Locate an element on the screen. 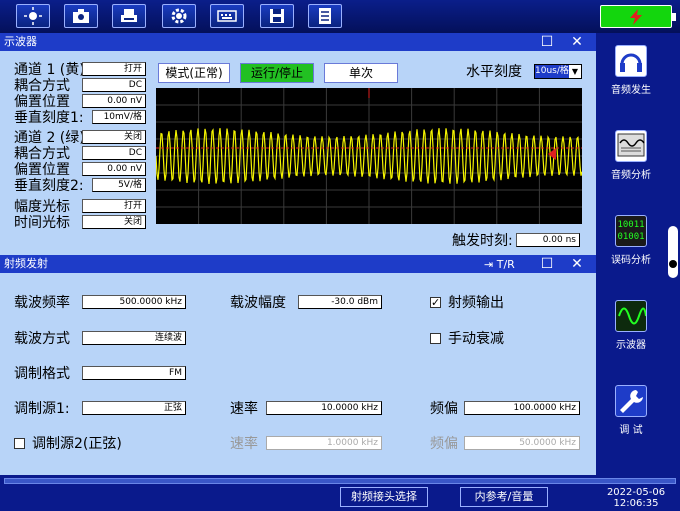 The width and height of the screenshot is (680, 511). offset1-field: 0.00 nV is located at coordinates (114, 101).